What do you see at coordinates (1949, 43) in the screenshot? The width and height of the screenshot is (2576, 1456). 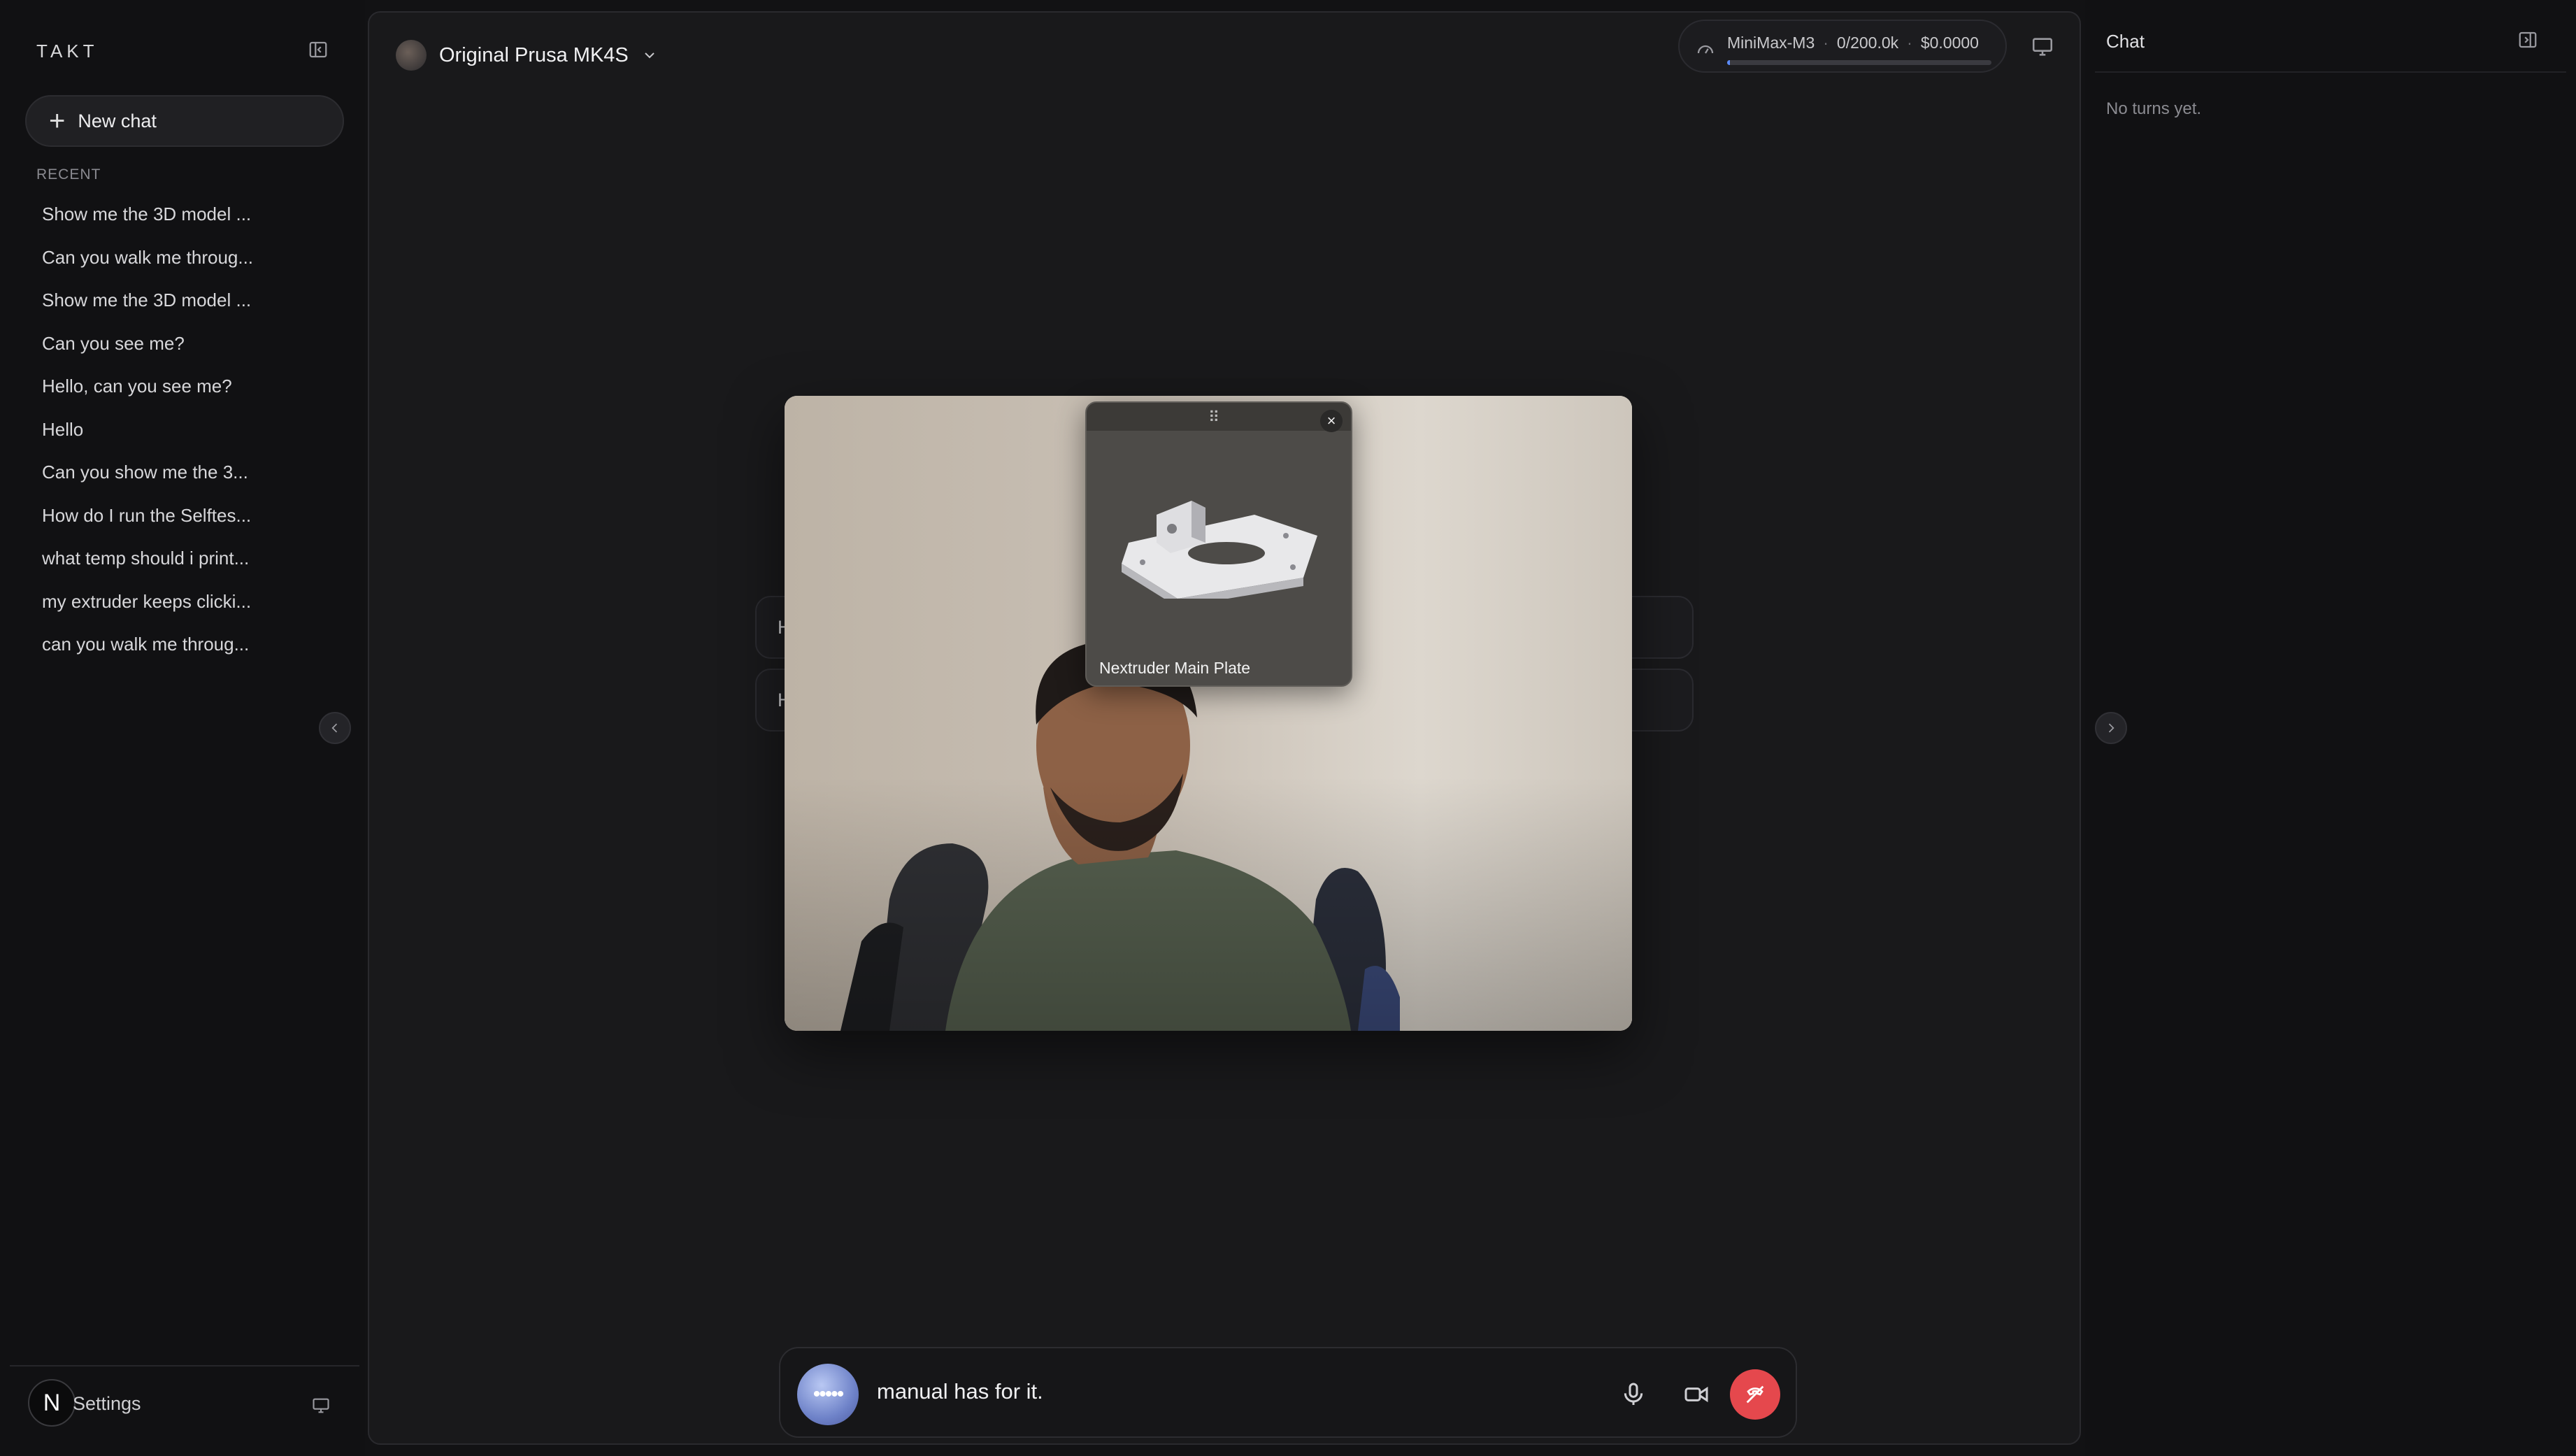 I see `cost-value: $0.0000` at bounding box center [1949, 43].